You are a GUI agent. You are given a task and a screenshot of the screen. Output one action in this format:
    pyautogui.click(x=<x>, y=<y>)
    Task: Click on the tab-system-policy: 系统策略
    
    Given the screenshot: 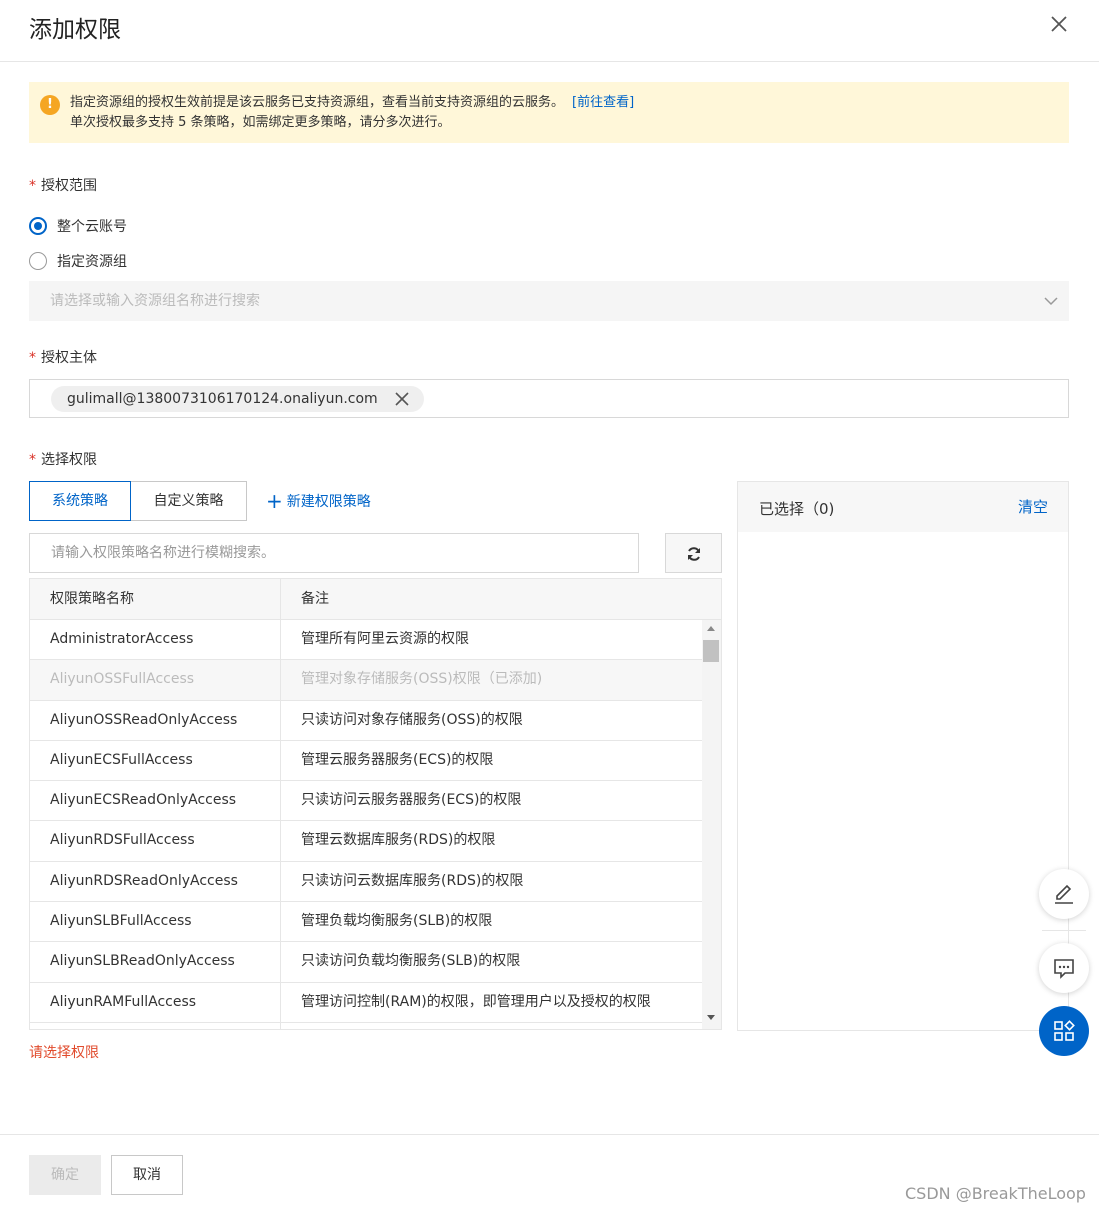 What is the action you would take?
    pyautogui.click(x=80, y=501)
    